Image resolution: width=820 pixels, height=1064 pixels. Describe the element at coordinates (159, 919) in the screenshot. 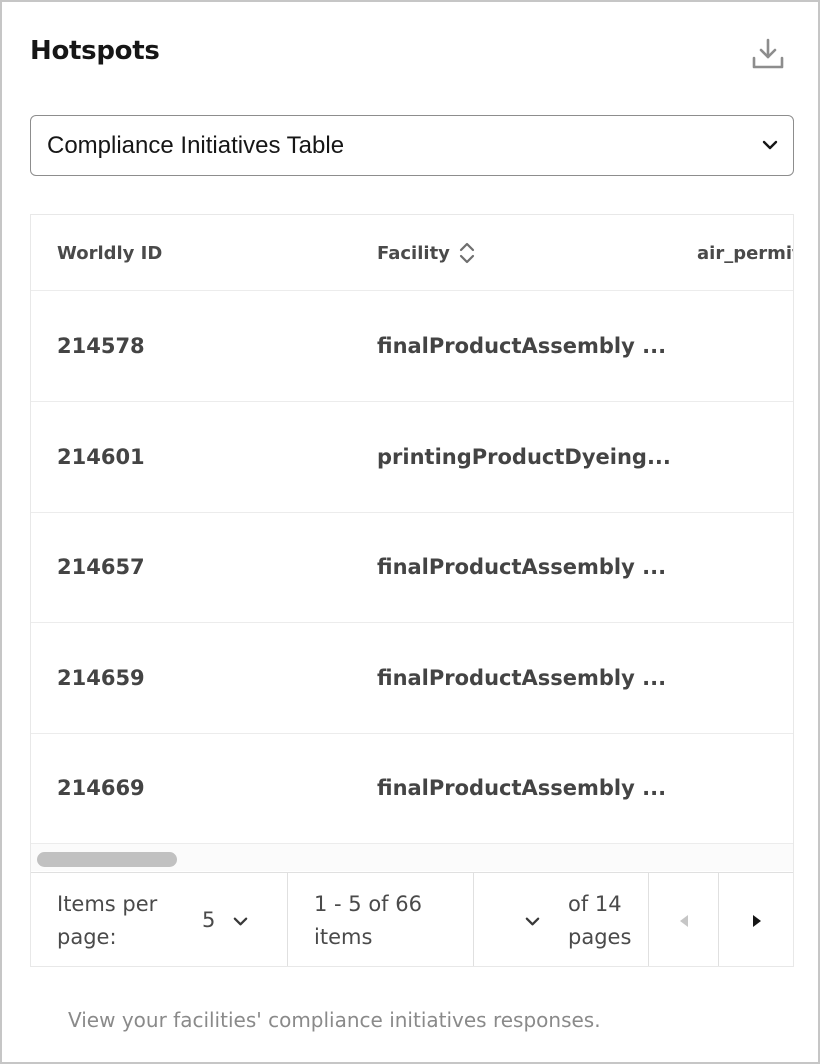

I see `items-per-page-section: Items per page: 5` at that location.